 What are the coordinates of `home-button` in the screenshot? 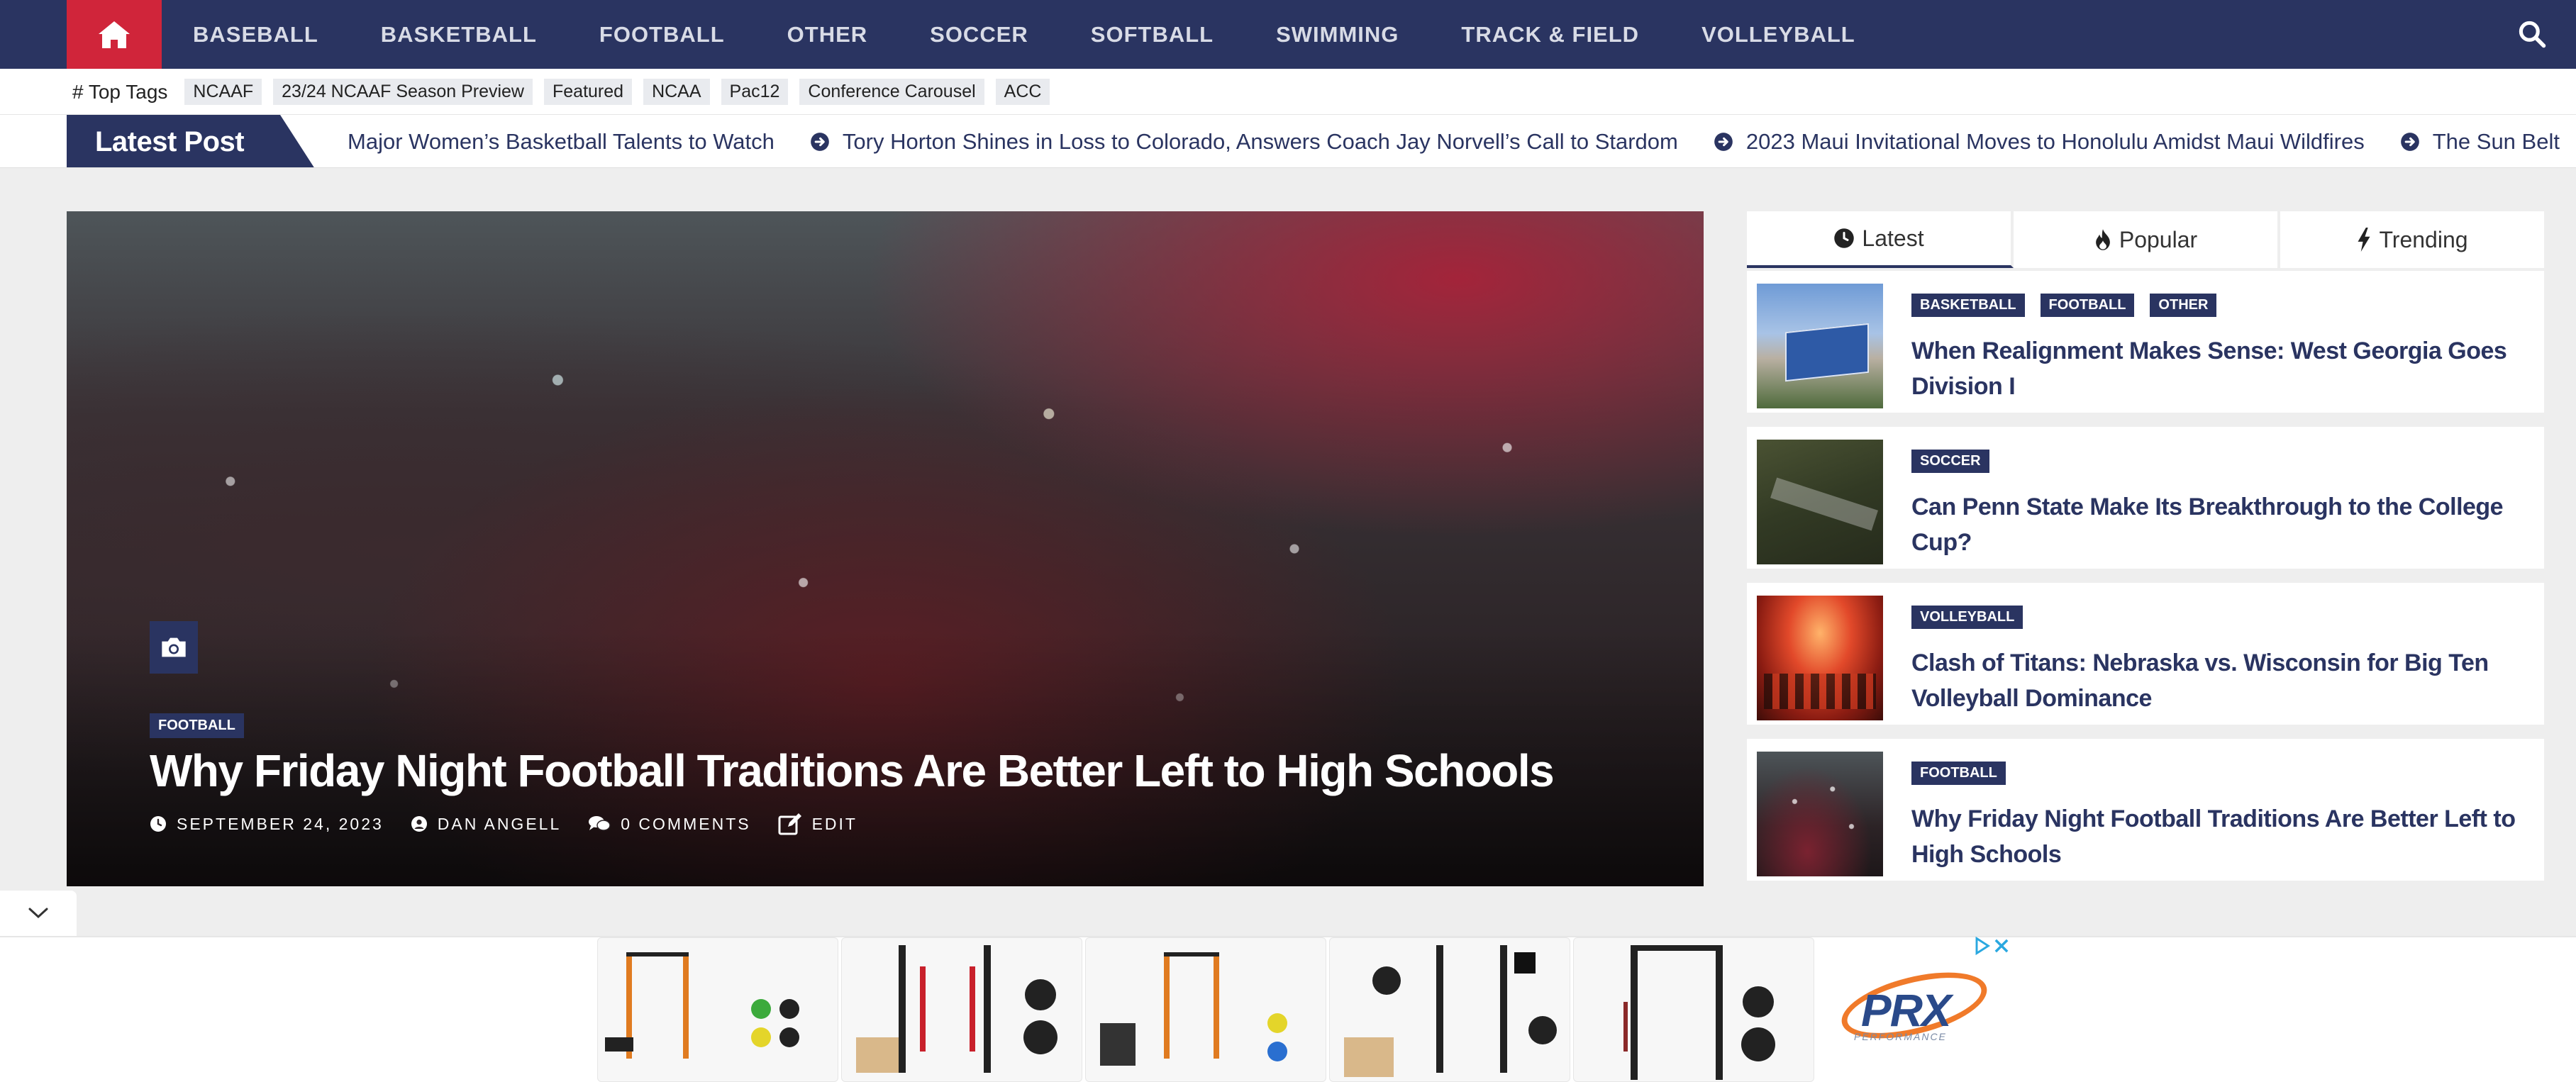 It's located at (114, 35).